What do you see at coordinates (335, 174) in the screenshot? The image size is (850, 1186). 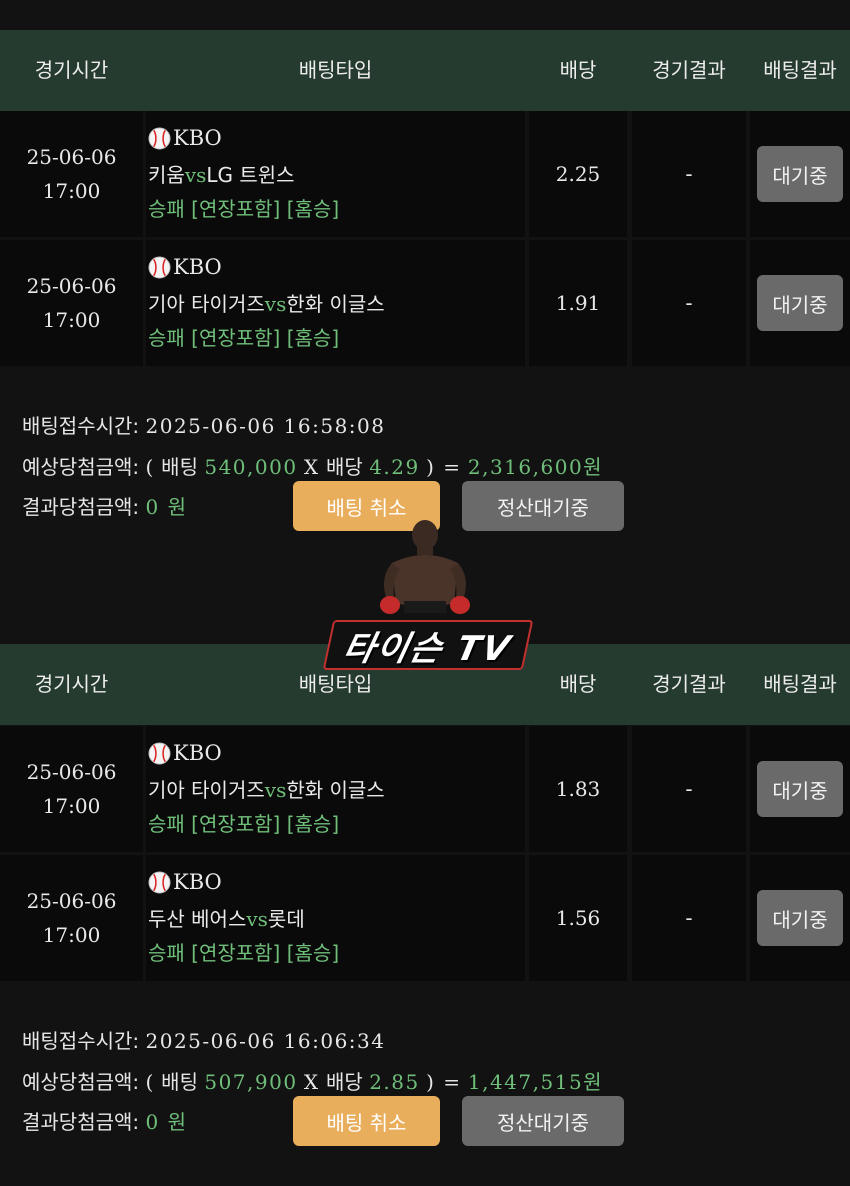 I see `bet-type-cell: KBO 키움vsLG 트윈스 승패 [연장포함] [홈승]` at bounding box center [335, 174].